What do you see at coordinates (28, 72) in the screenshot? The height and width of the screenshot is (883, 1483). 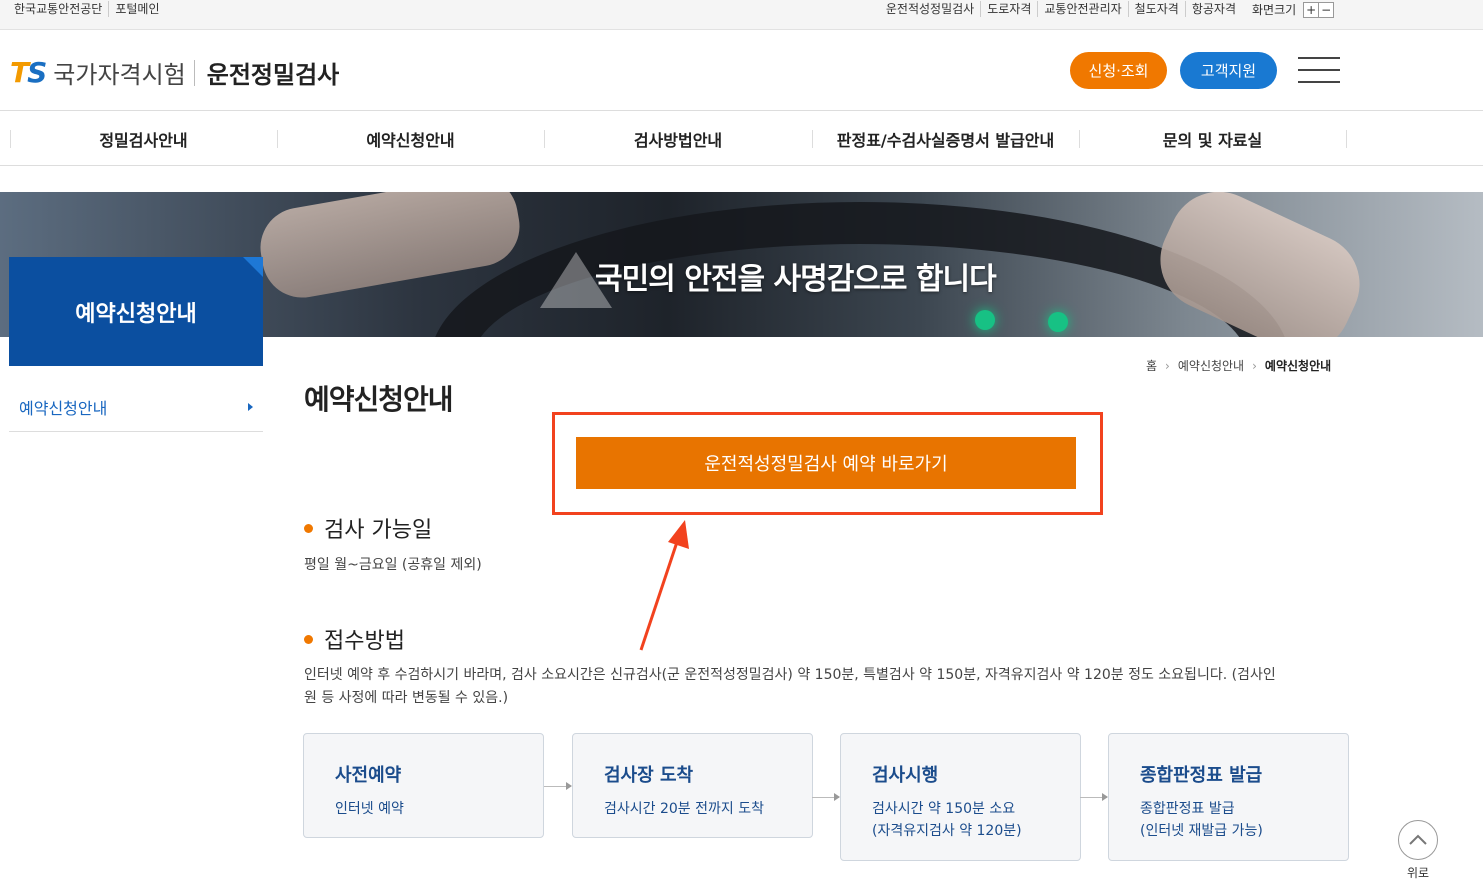 I see `ts-logo-icon: TS` at bounding box center [28, 72].